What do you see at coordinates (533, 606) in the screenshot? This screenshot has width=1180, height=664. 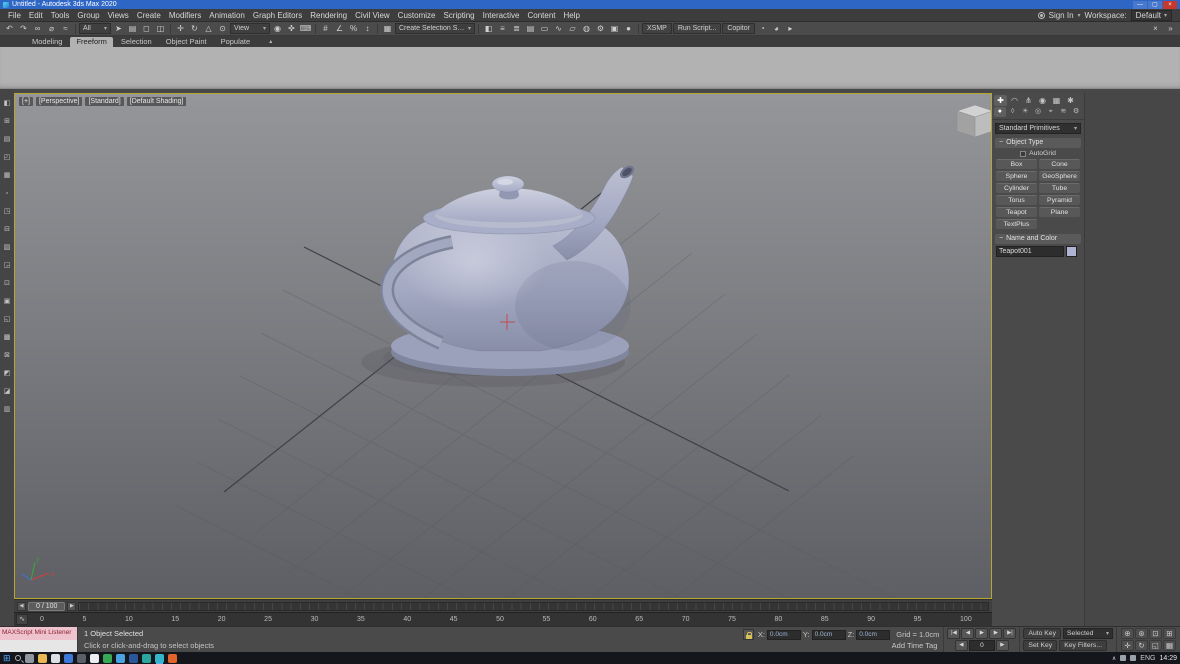 I see `time-slider-track` at bounding box center [533, 606].